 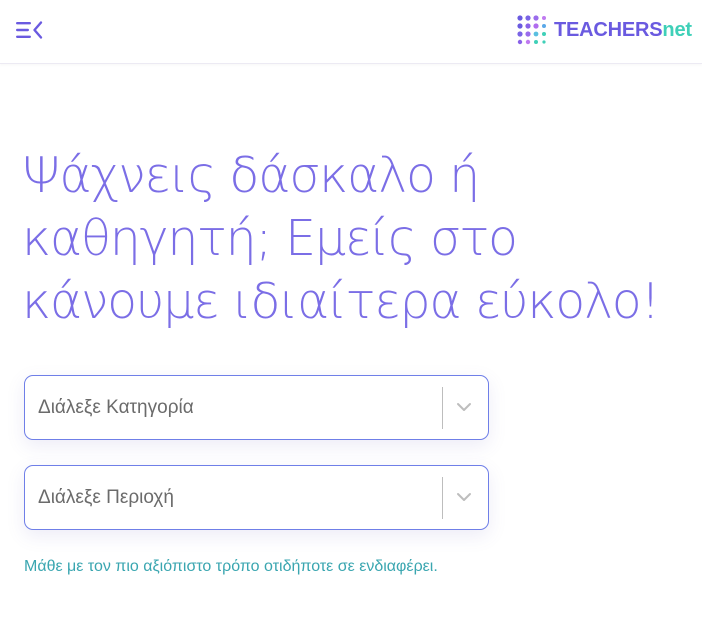 What do you see at coordinates (116, 407) in the screenshot?
I see `category-select-placeholder: Διάλεξε Κατηγορία` at bounding box center [116, 407].